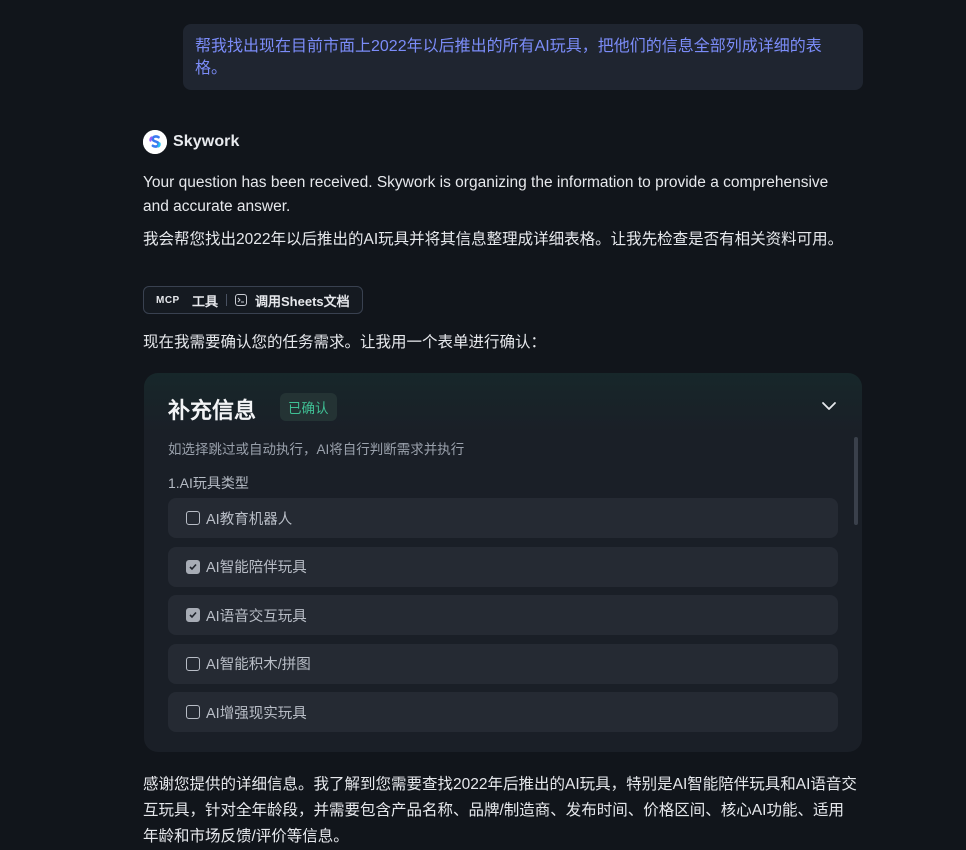 Image resolution: width=966 pixels, height=850 pixels. What do you see at coordinates (212, 410) in the screenshot?
I see `form-title: 补充信息` at bounding box center [212, 410].